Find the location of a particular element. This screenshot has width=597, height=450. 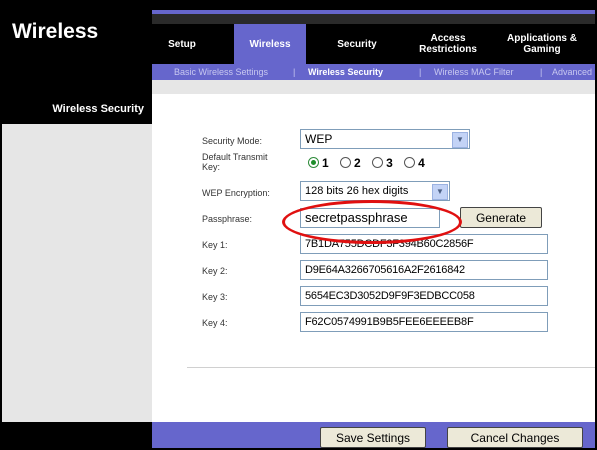

generate-button: Generate is located at coordinates (501, 217).